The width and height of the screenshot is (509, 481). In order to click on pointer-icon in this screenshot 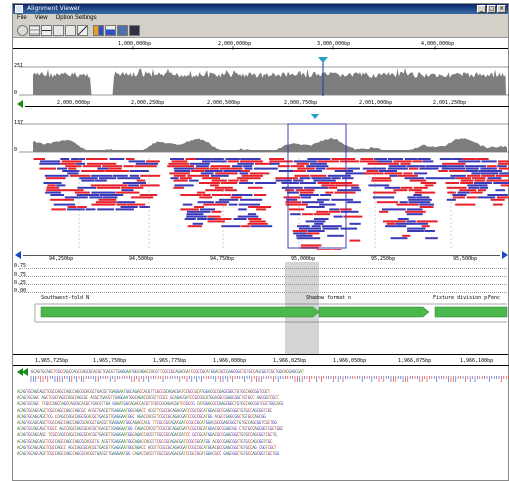, I will do `click(70, 30)`.